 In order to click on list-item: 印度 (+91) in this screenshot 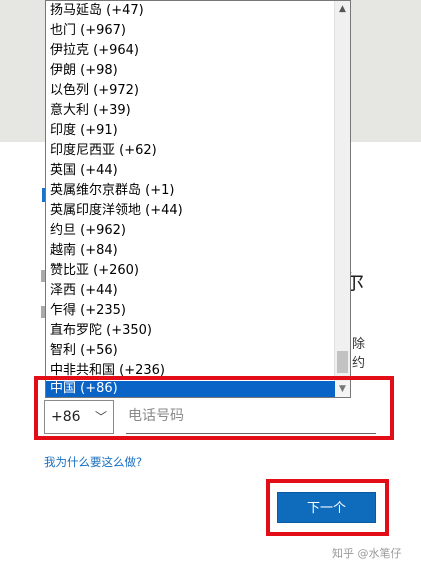, I will do `click(190, 131)`.